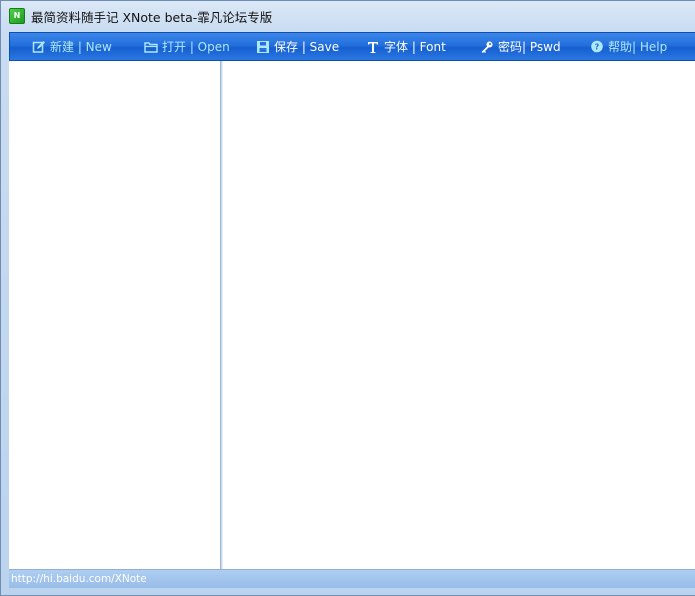 The width and height of the screenshot is (695, 596). I want to click on window-title: 最简资料随手记 XNote beta-霏凡论坛专版, so click(152, 17).